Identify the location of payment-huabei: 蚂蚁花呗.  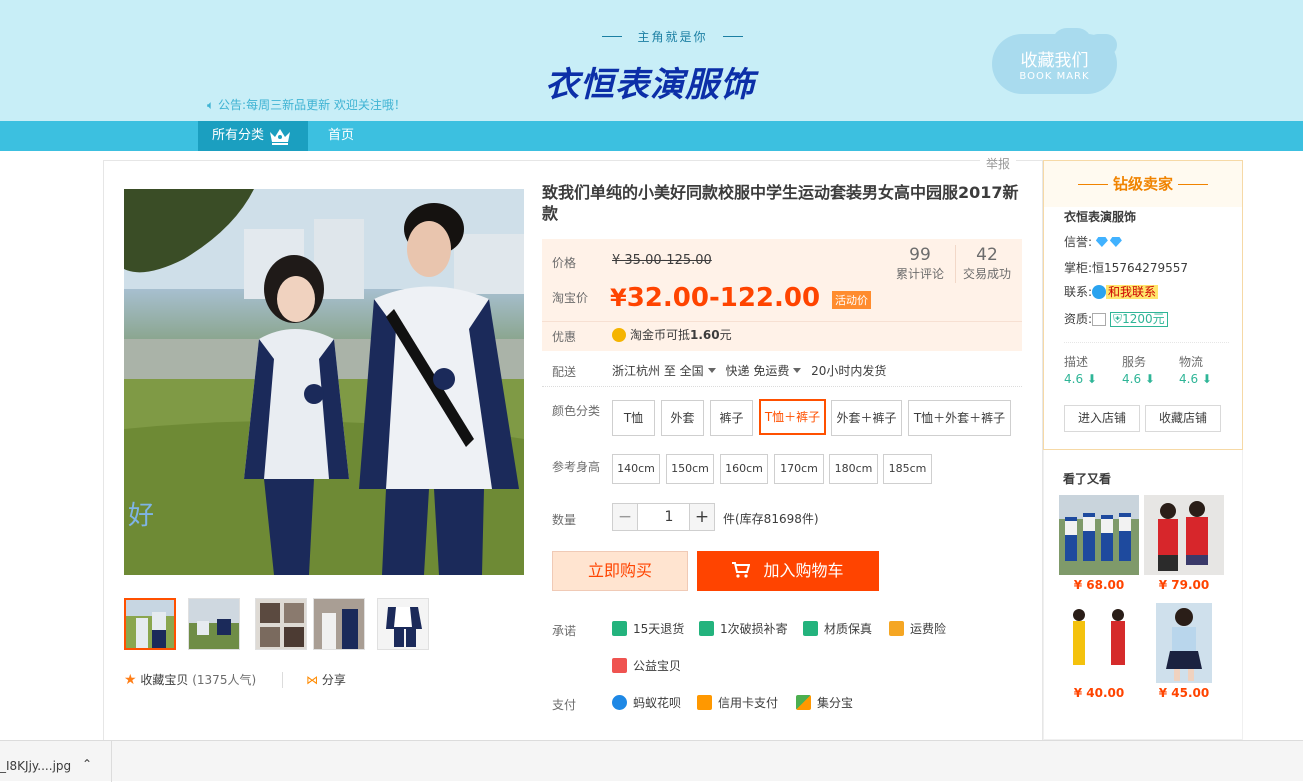
(646, 703).